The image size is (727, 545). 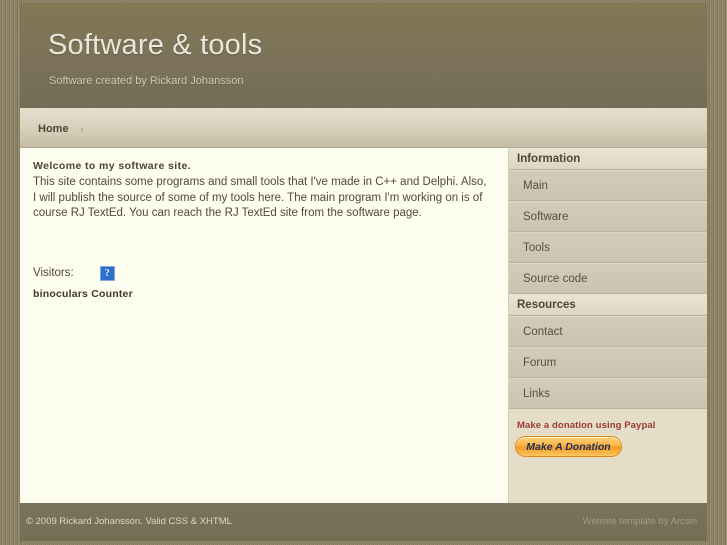 What do you see at coordinates (586, 425) in the screenshot?
I see `donation-text: Make a donation using Paypal` at bounding box center [586, 425].